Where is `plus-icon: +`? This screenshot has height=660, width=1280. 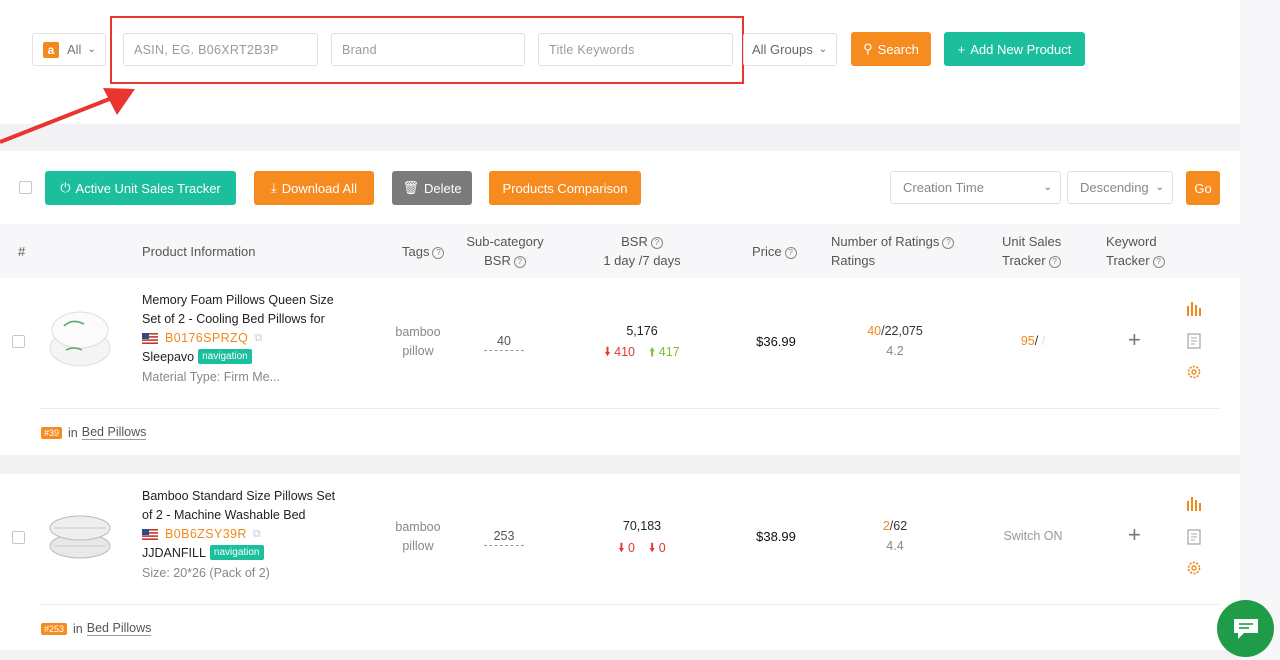
plus-icon: + is located at coordinates (961, 49).